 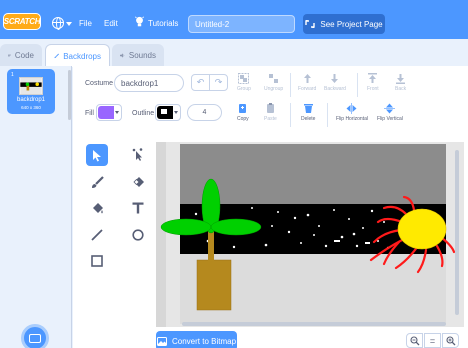 What do you see at coordinates (241, 24) in the screenshot?
I see `project-title-input` at bounding box center [241, 24].